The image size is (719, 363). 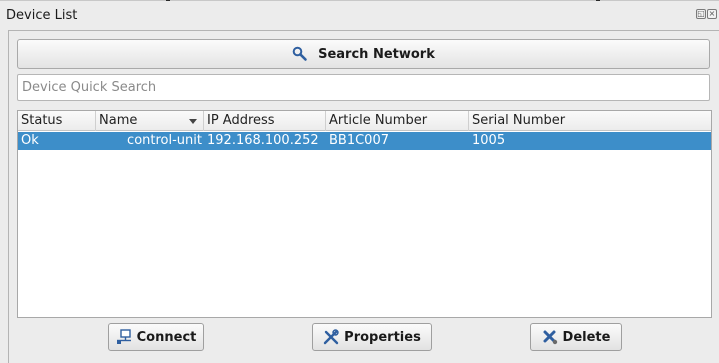 I want to click on panel-title: Device List, so click(x=42, y=15).